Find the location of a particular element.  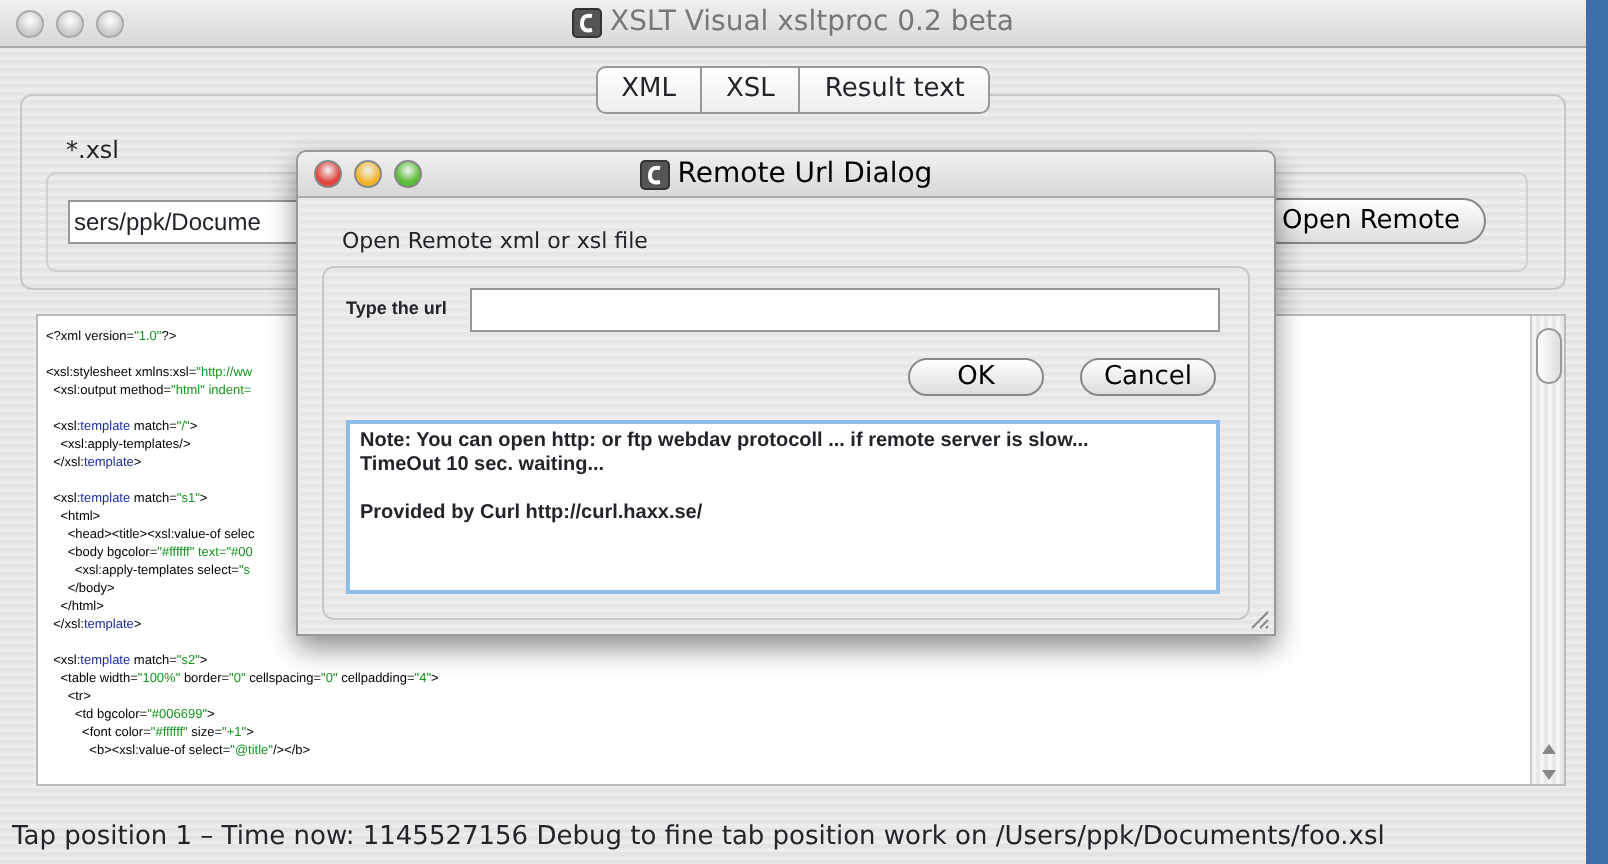

tab: Result text is located at coordinates (895, 89).